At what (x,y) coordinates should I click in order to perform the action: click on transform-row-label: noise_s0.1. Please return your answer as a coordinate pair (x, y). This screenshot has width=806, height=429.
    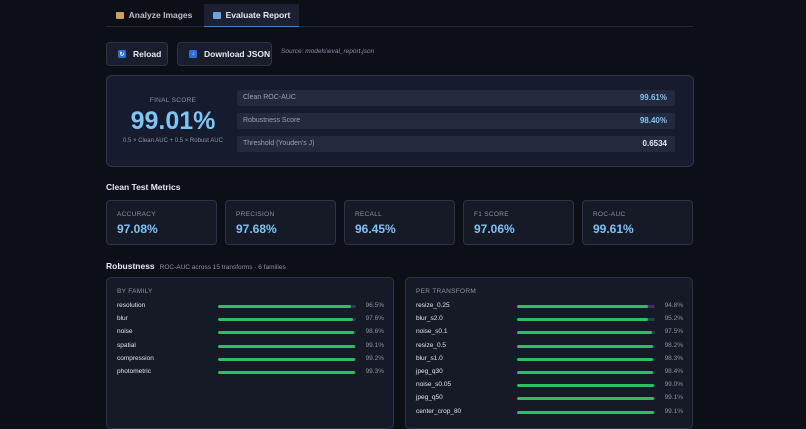
    Looking at the image, I should click on (432, 332).